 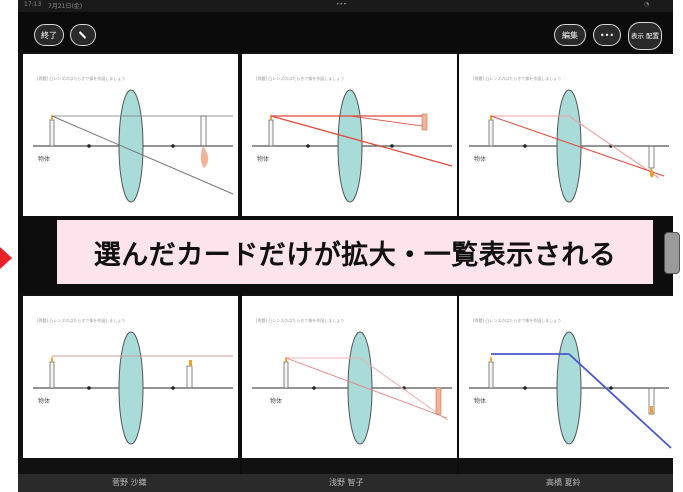 What do you see at coordinates (346, 482) in the screenshot?
I see `student-name-2: 浅野 智子` at bounding box center [346, 482].